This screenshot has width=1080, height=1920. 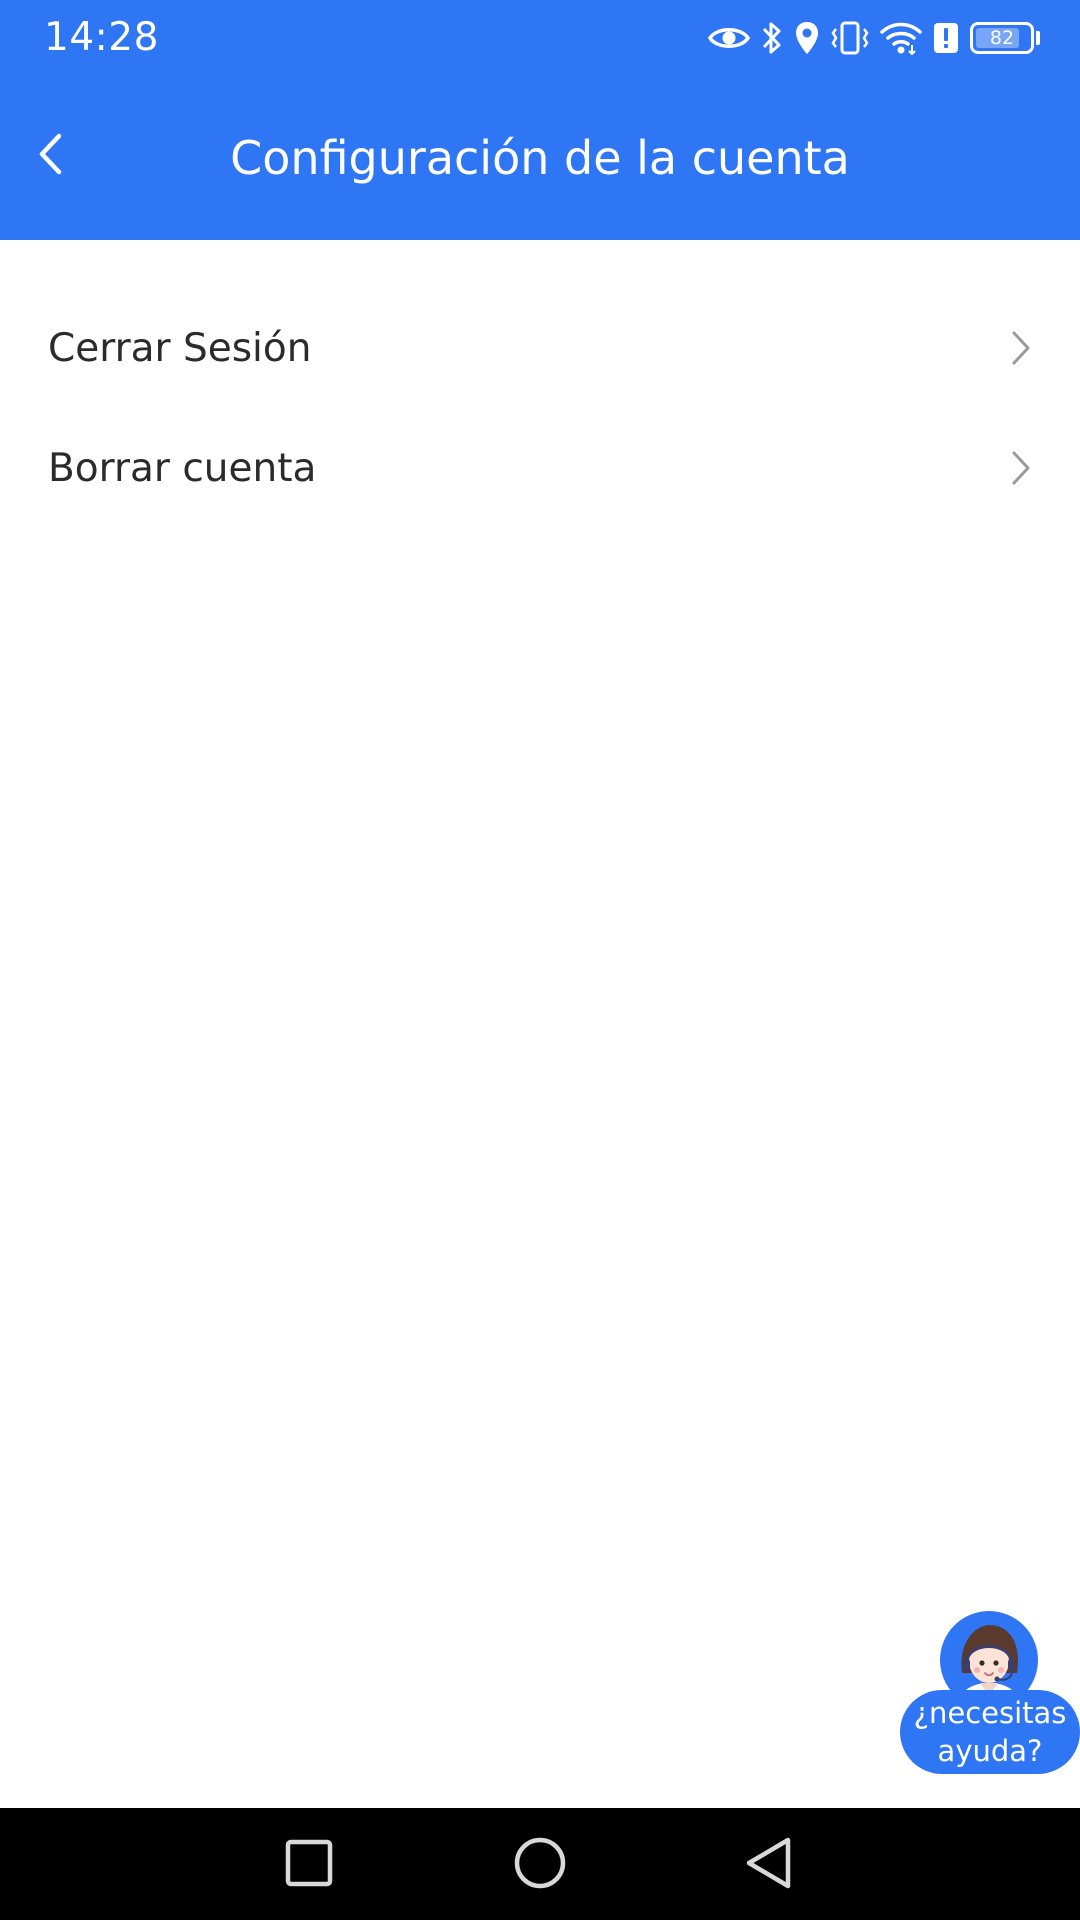 What do you see at coordinates (182, 468) in the screenshot?
I see `menu-item-label: Borrar cuenta` at bounding box center [182, 468].